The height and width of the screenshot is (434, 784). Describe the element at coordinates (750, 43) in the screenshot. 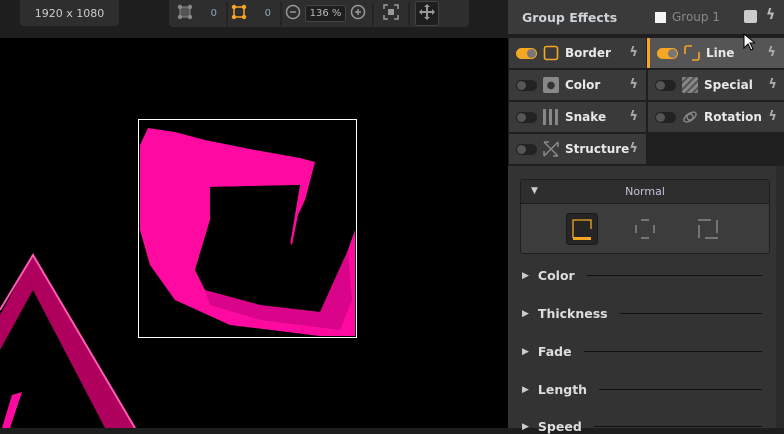

I see `mouse-cursor-icon` at that location.